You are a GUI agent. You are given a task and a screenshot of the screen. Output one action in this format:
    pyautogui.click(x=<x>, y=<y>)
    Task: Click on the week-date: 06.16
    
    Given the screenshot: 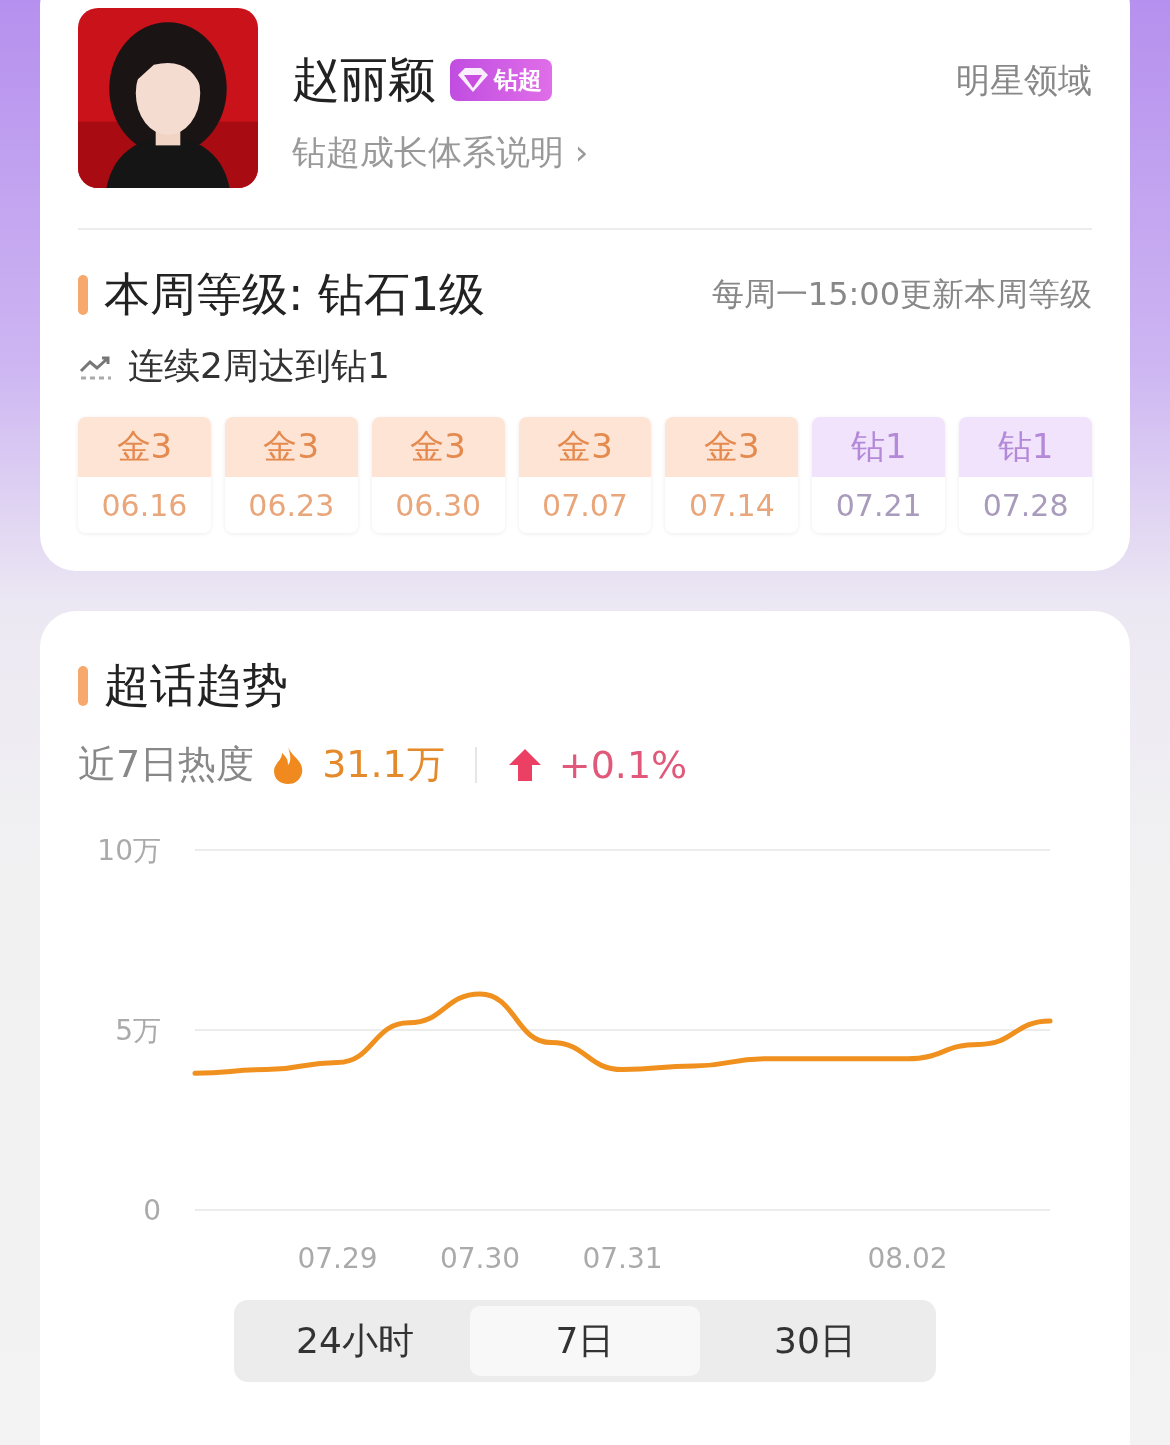 What is the action you would take?
    pyautogui.click(x=144, y=505)
    